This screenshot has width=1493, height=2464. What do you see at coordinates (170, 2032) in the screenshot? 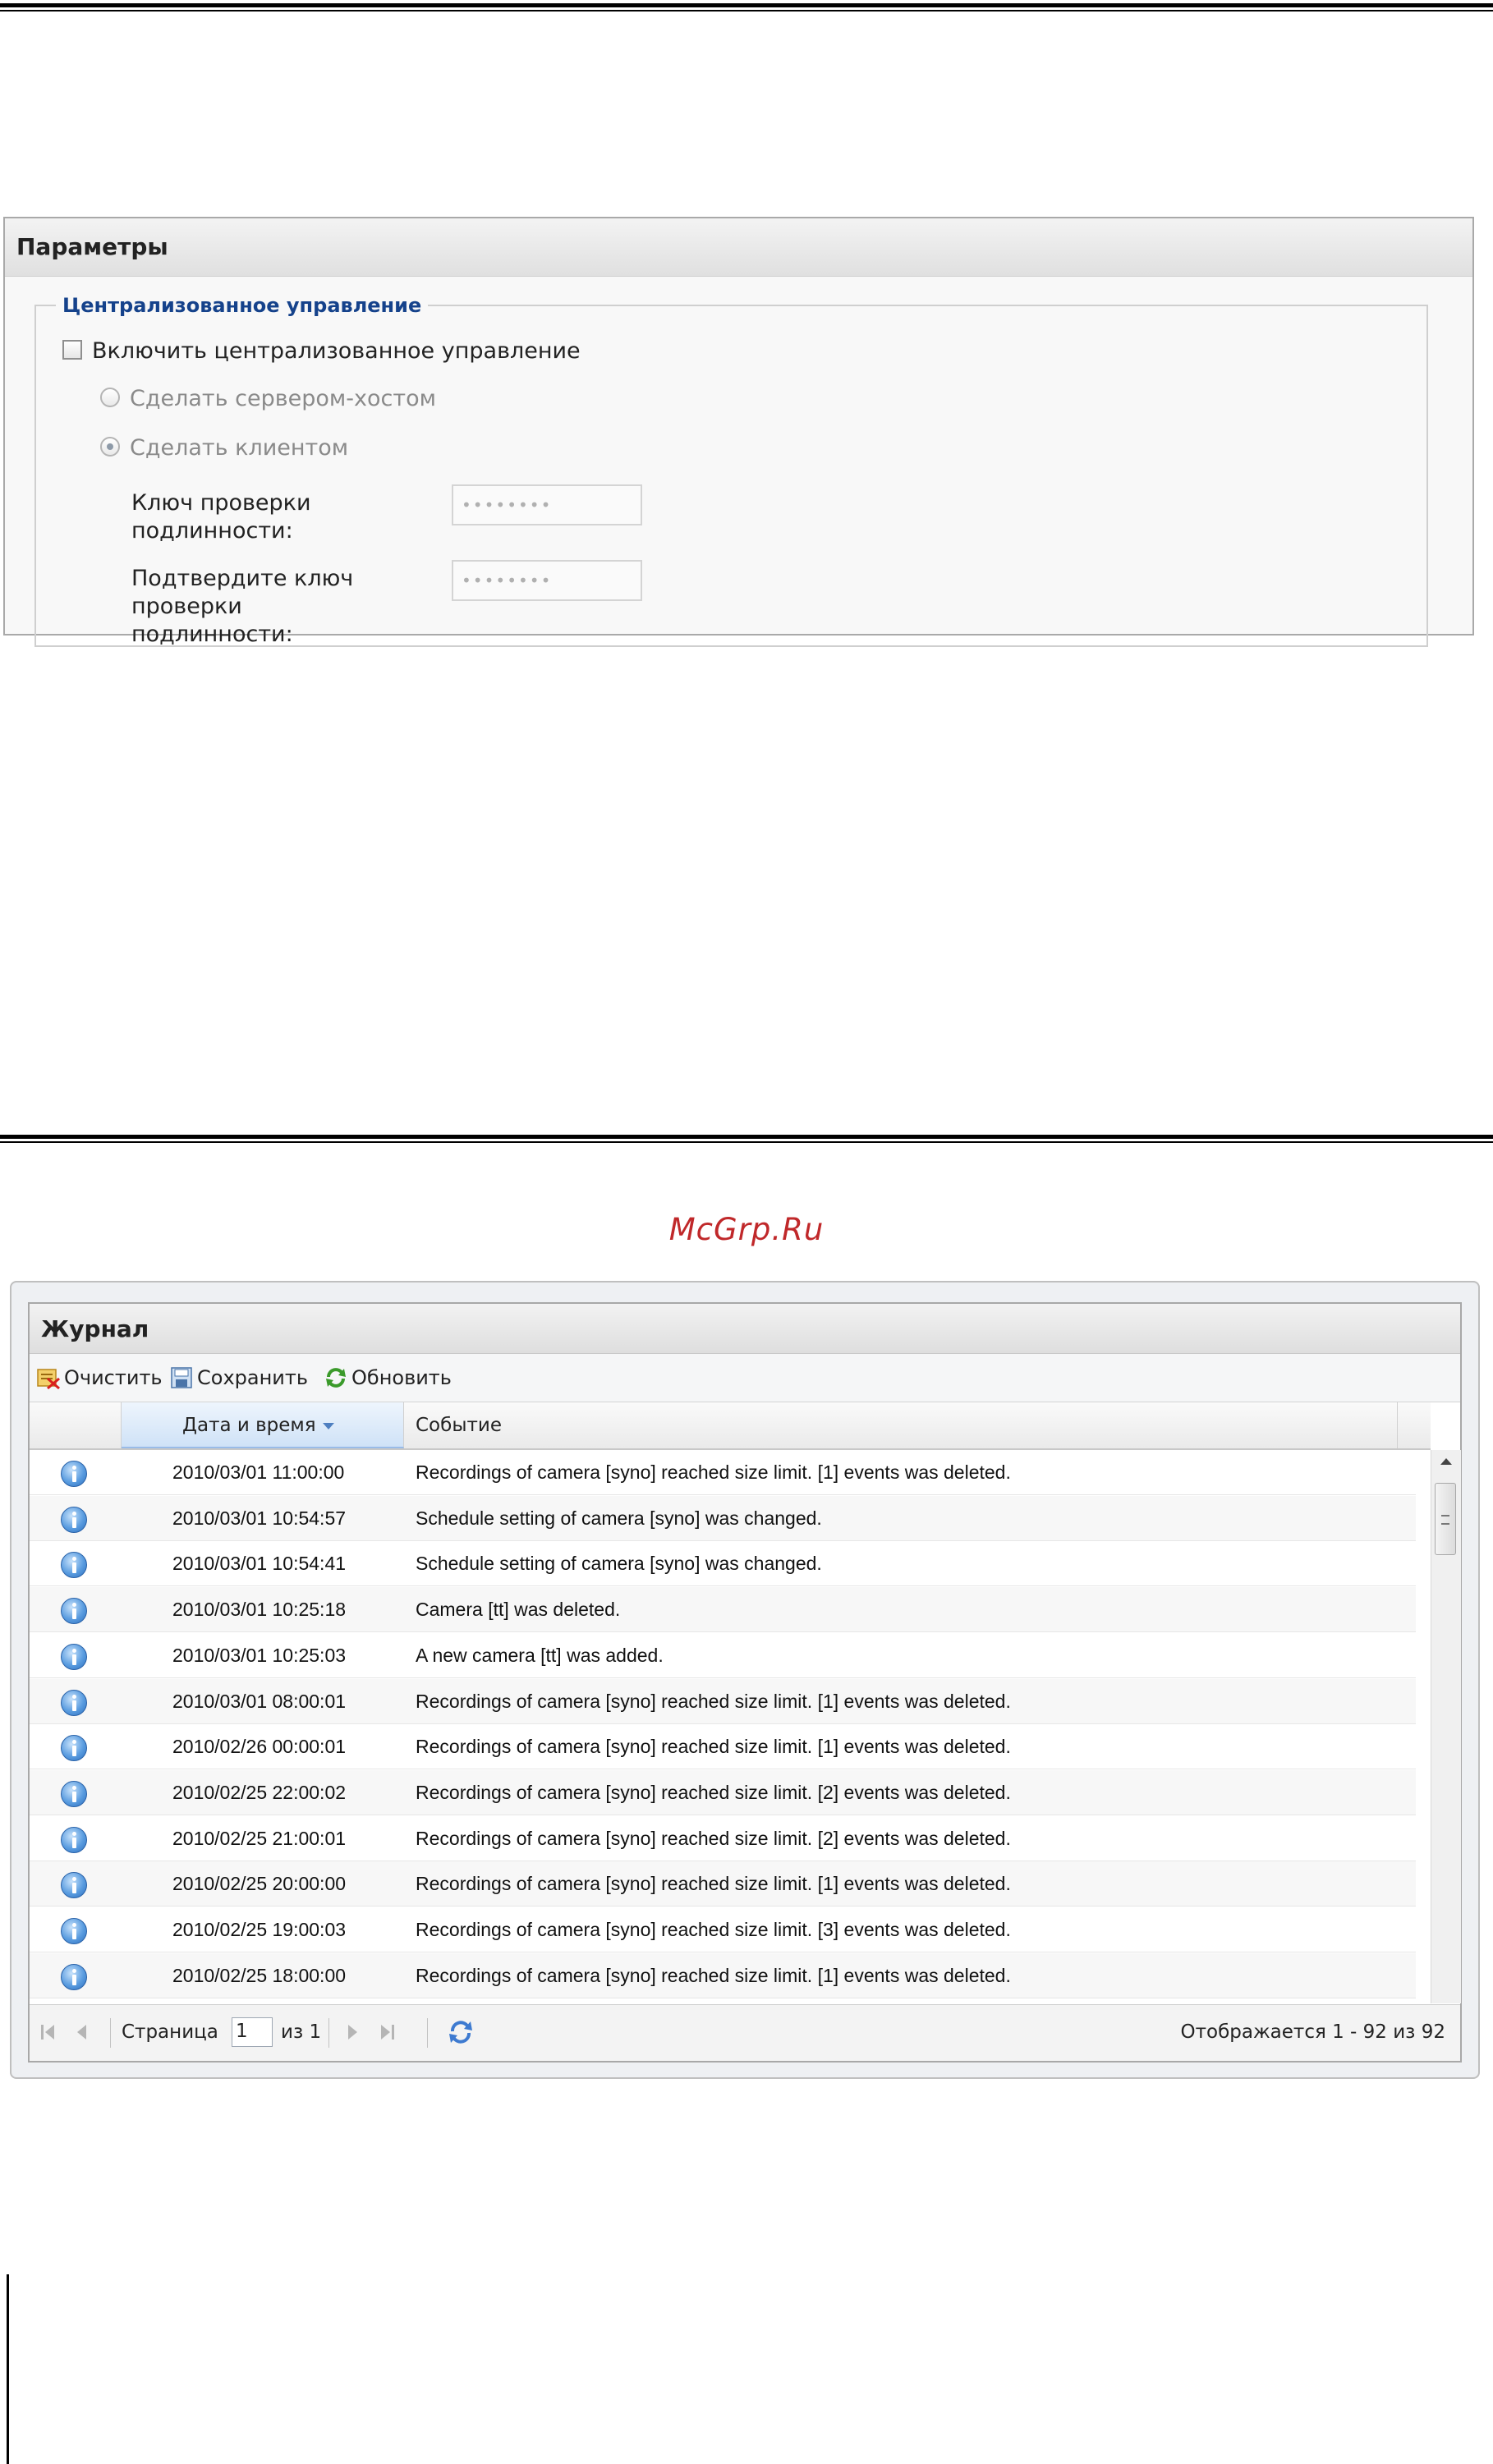
I see `page-label: Страница` at bounding box center [170, 2032].